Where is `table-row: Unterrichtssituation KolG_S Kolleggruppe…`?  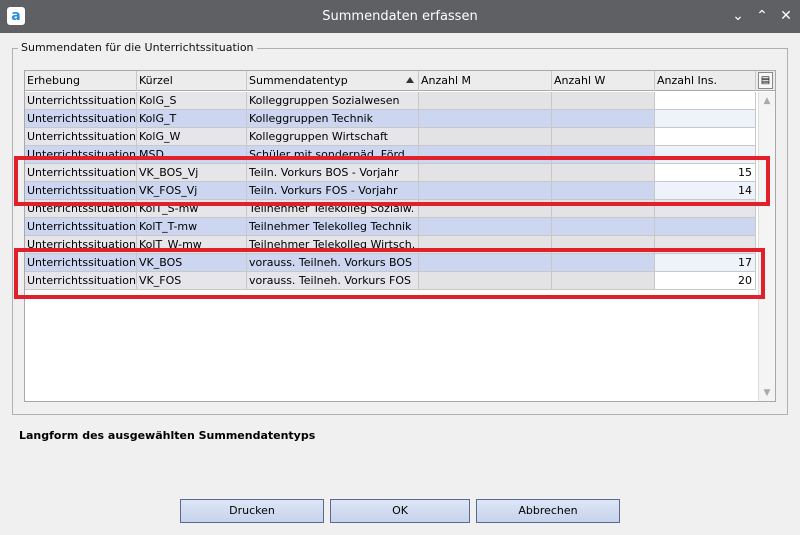 table-row: Unterrichtssituation KolG_S Kolleggruppe… is located at coordinates (390, 101).